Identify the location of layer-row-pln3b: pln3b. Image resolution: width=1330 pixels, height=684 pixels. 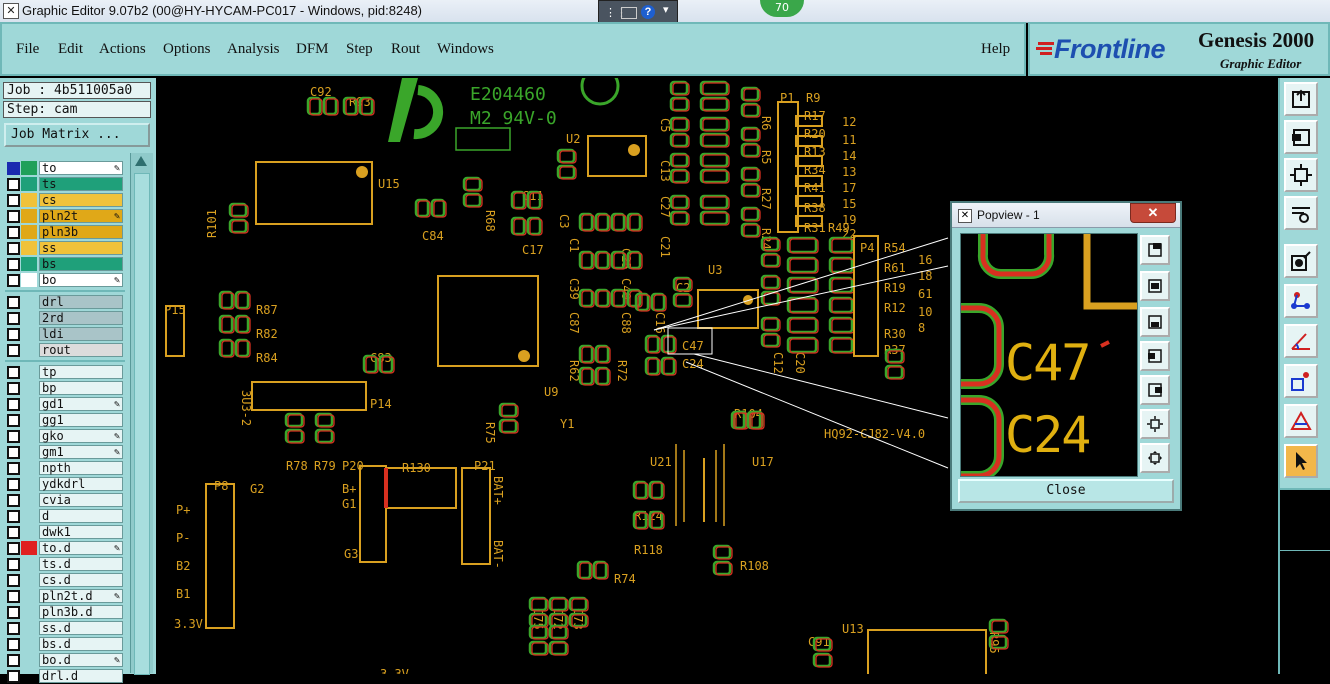
(65, 232).